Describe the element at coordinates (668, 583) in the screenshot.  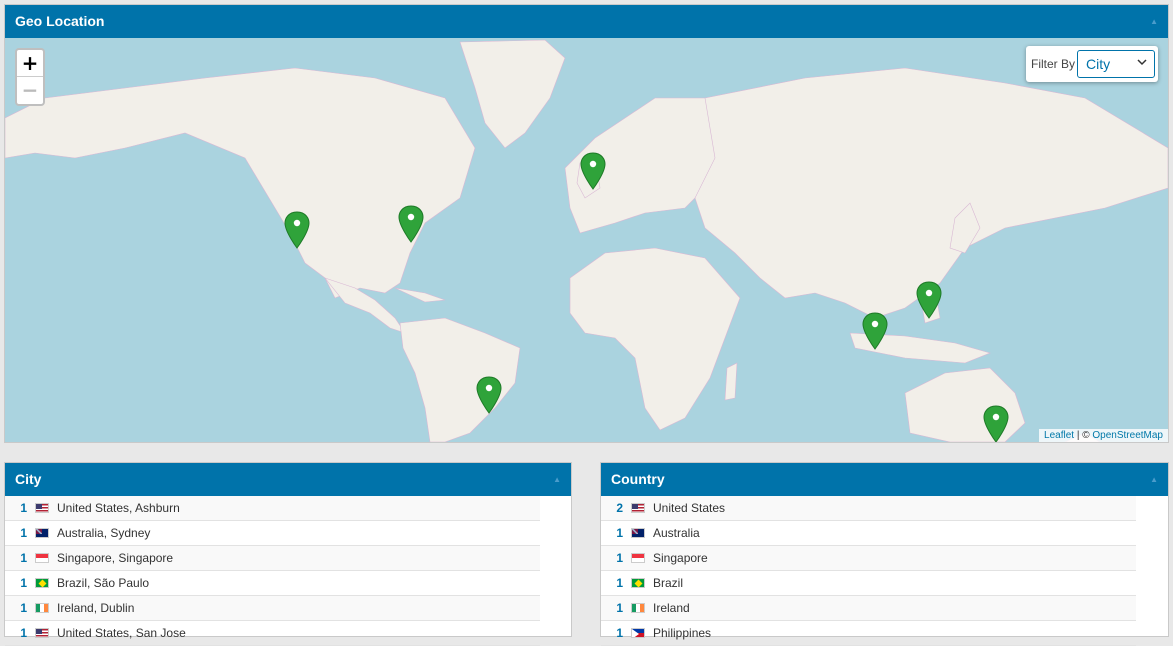
I see `country-name: Brazil` at that location.